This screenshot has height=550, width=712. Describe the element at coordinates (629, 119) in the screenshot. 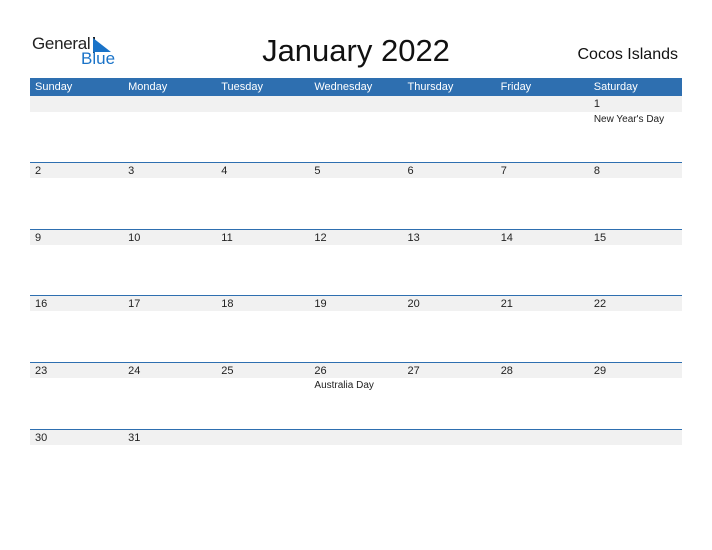

I see `holiday-label: New Year's Day` at that location.